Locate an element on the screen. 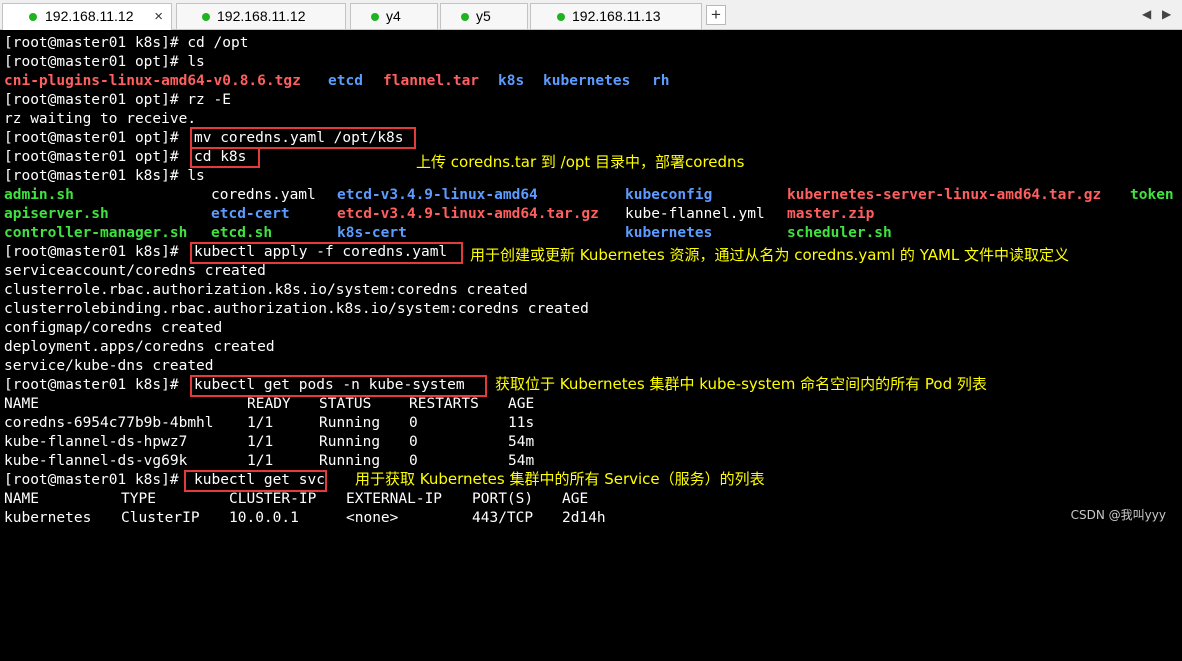 This screenshot has height=661, width=1182. tab-192-168-11-12-active: 192.168.11.12 × is located at coordinates (87, 16).